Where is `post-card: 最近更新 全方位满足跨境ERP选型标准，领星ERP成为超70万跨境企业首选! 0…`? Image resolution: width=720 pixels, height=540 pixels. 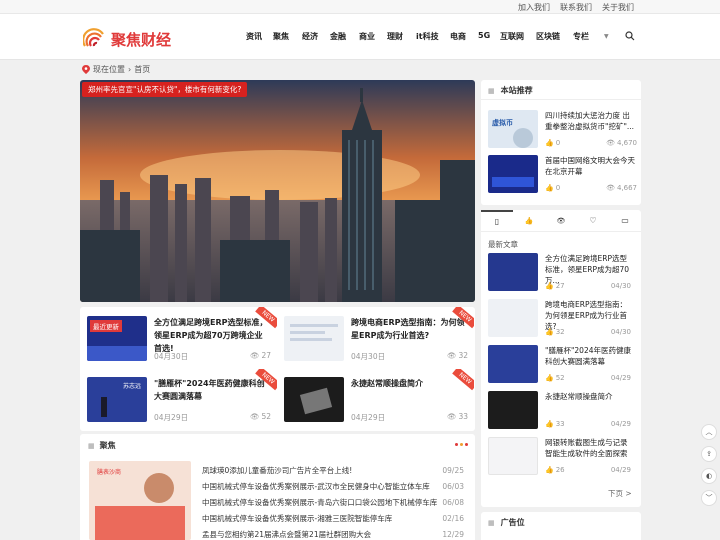 post-card: 最近更新 全方位满足跨境ERP选型标准，领星ERP成为超70万跨境企业首选! 0… is located at coordinates (178, 338).